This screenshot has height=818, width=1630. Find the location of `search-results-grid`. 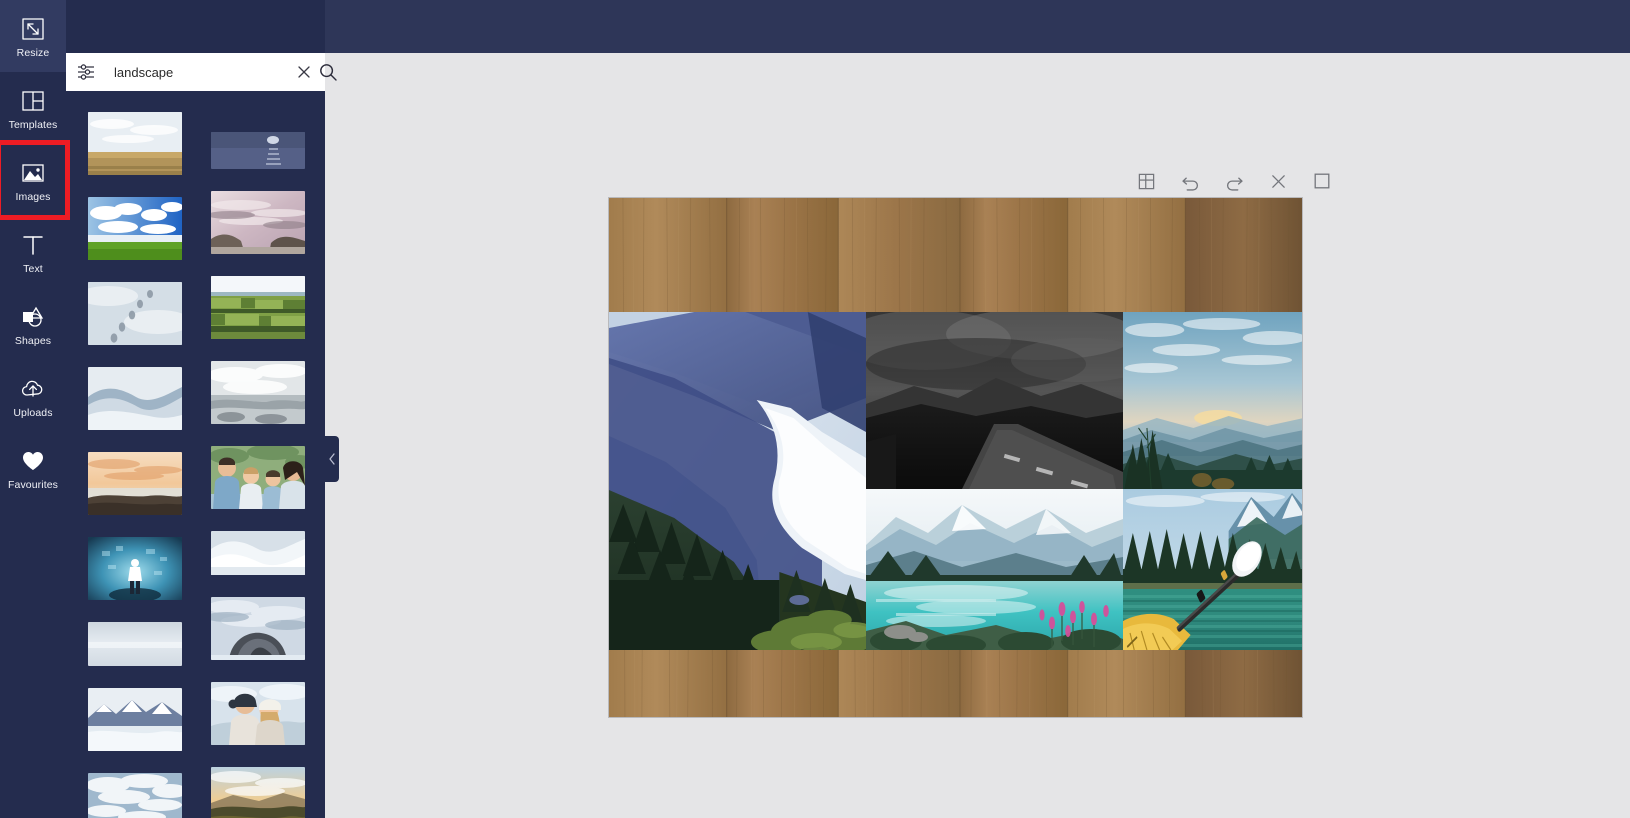

search-results-grid is located at coordinates (195, 459).